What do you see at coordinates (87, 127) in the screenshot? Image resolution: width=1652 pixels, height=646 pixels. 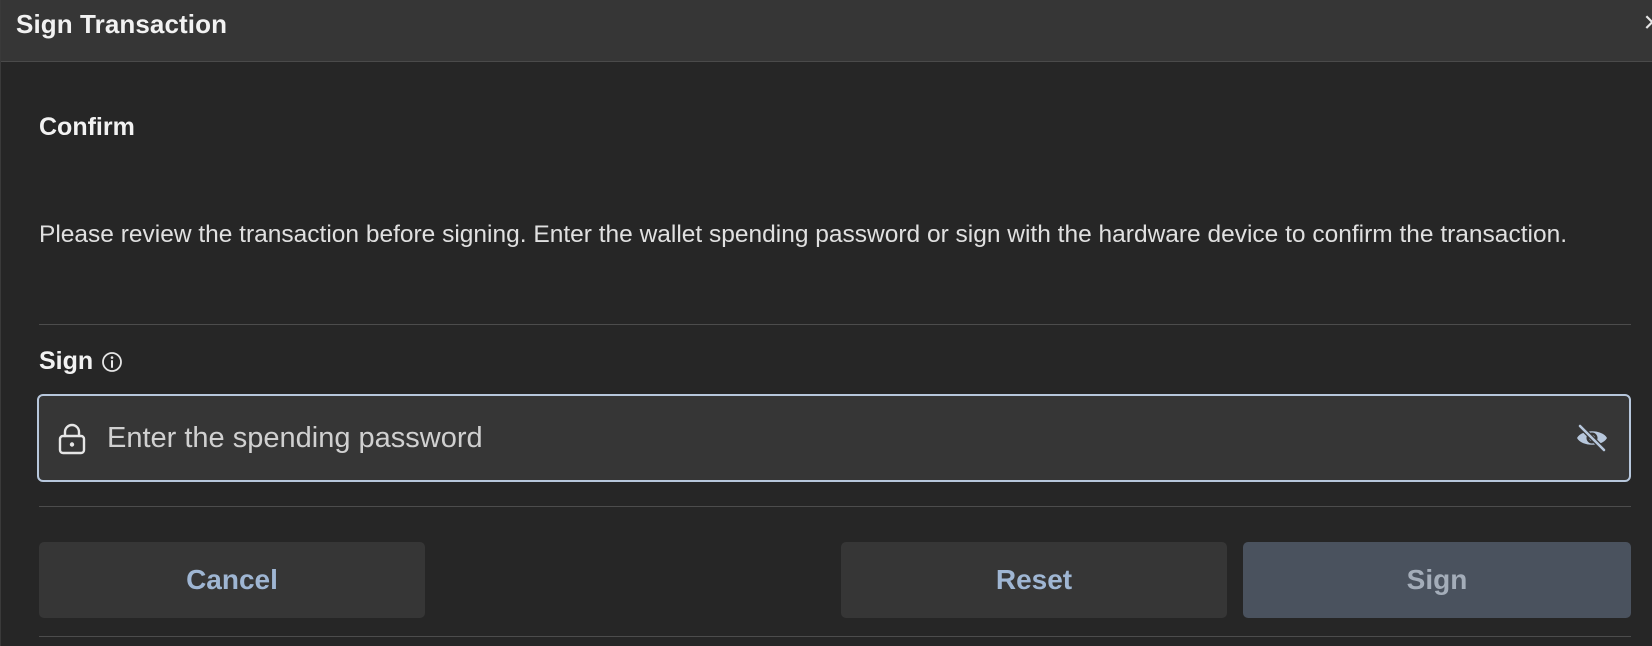 I see `confirm-heading: Confirm` at bounding box center [87, 127].